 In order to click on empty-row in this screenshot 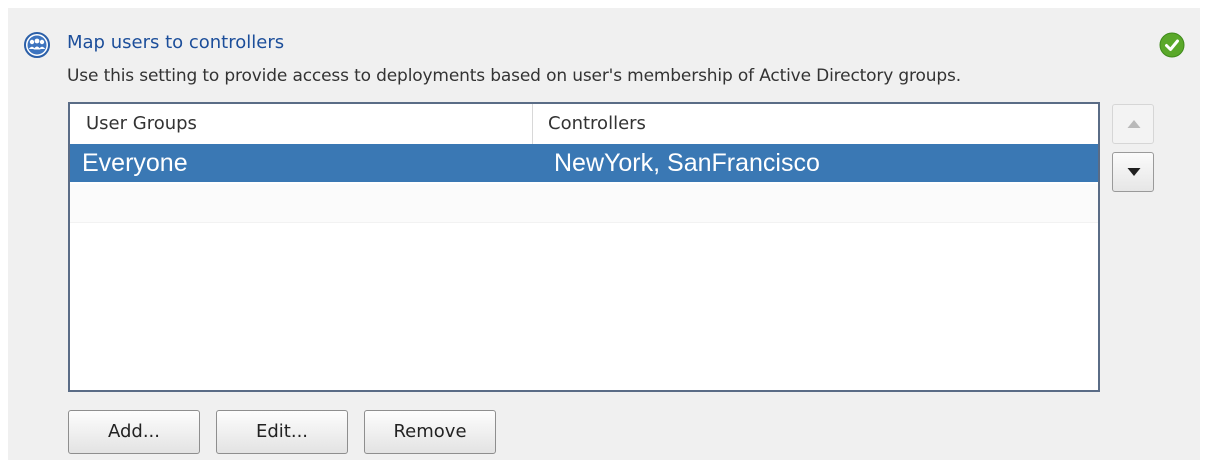, I will do `click(584, 203)`.